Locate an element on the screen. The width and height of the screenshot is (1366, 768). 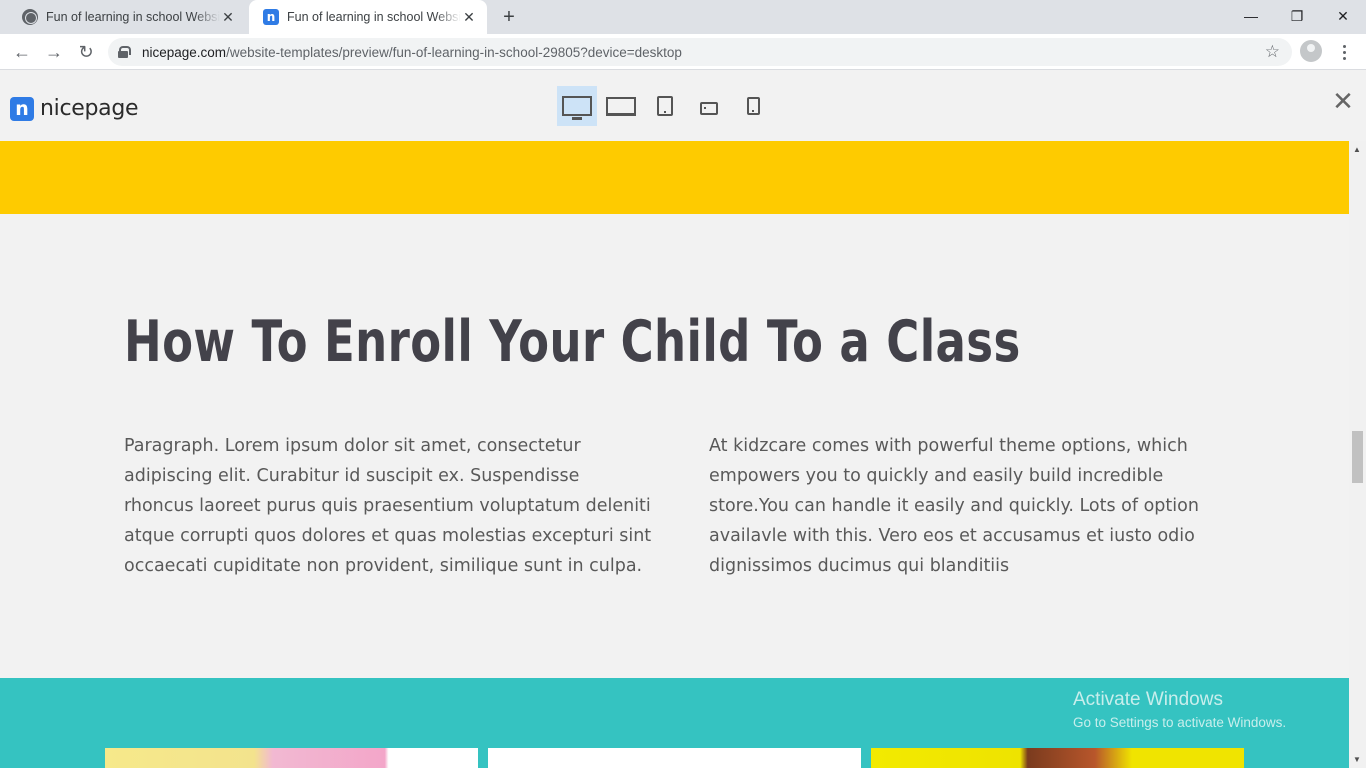
browser-menu-icon is located at coordinates (1344, 52).